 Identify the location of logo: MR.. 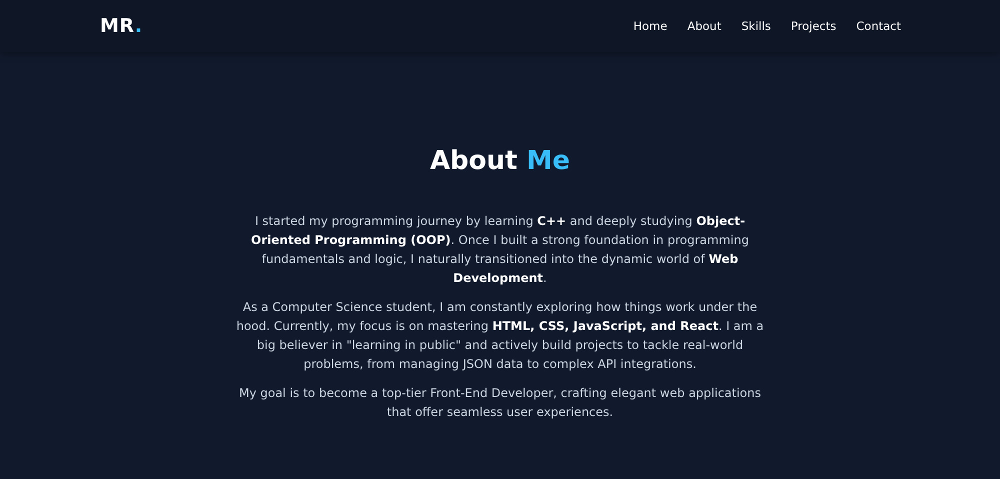
(121, 26).